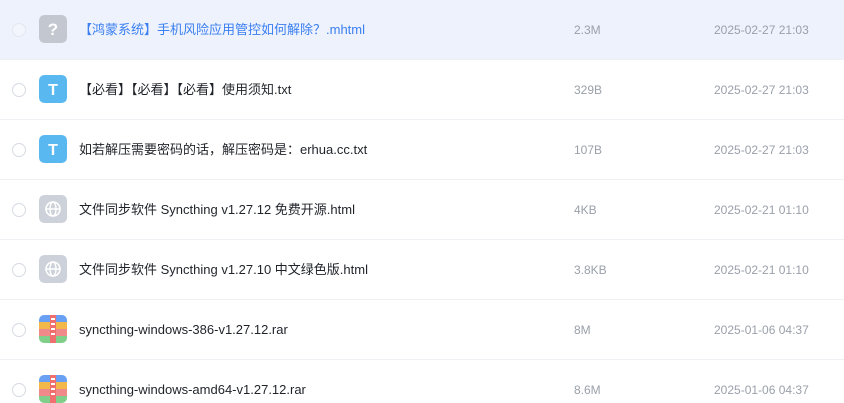  Describe the element at coordinates (223, 270) in the screenshot. I see `file-name: 文件同步软件 Syncthing v1.27.10 中文绿色版.html` at that location.